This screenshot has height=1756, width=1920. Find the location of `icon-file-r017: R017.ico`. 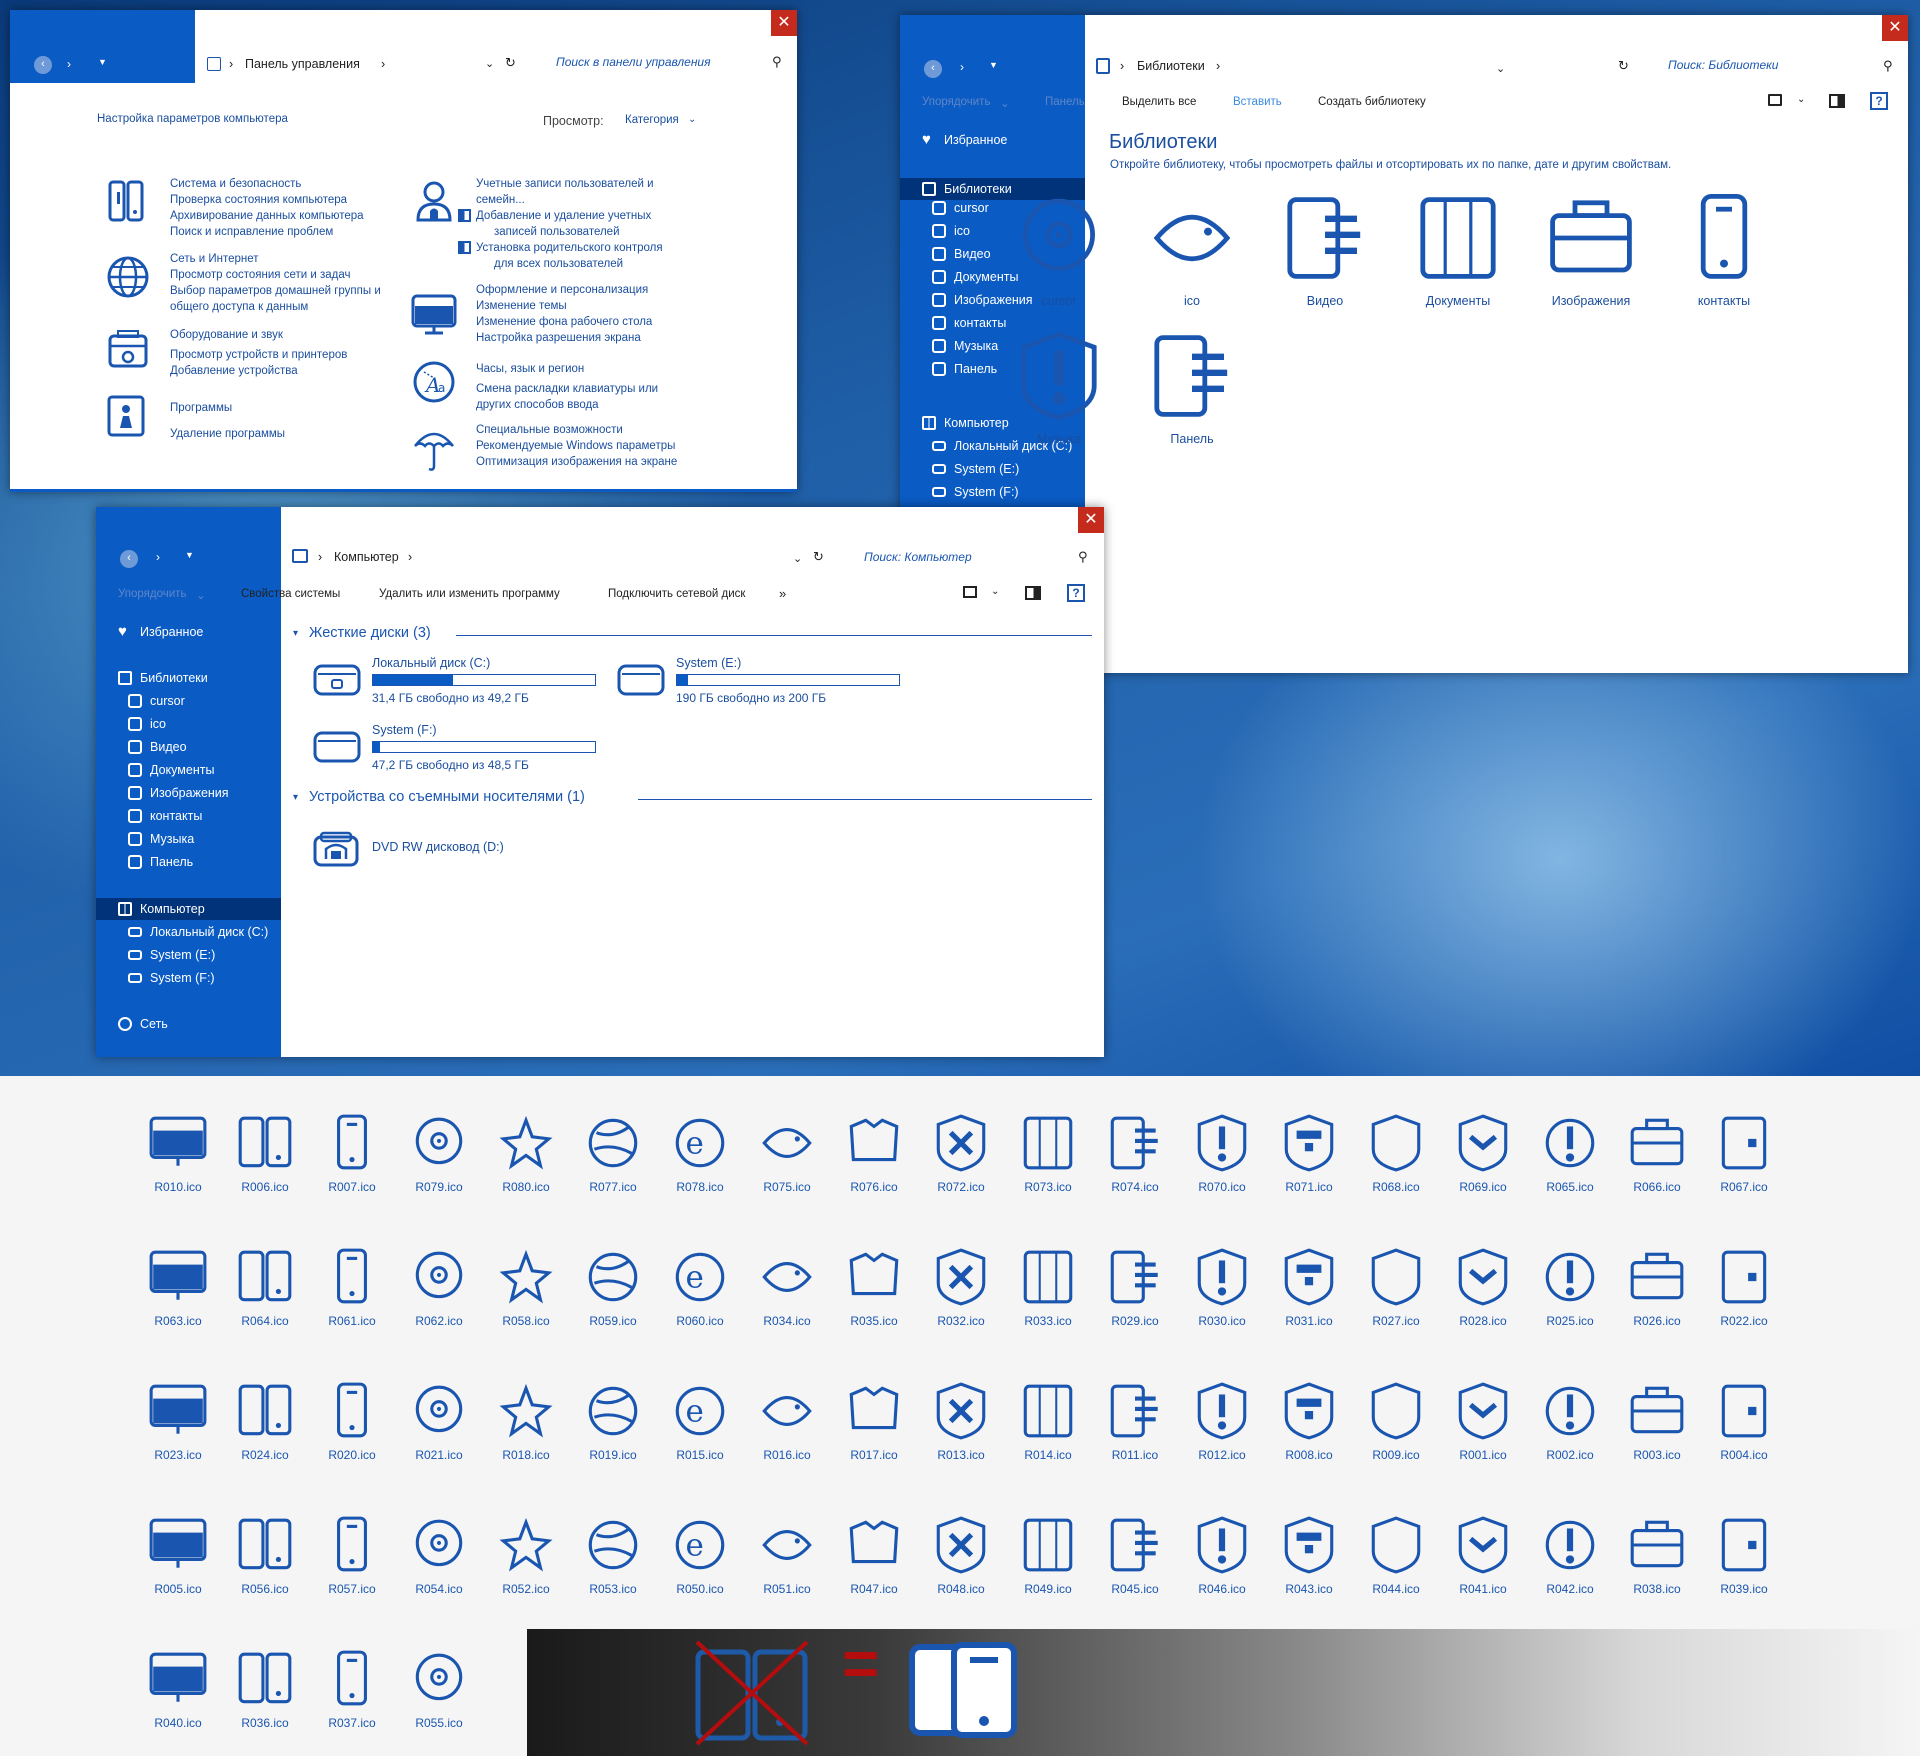

icon-file-r017: R017.ico is located at coordinates (874, 1421).